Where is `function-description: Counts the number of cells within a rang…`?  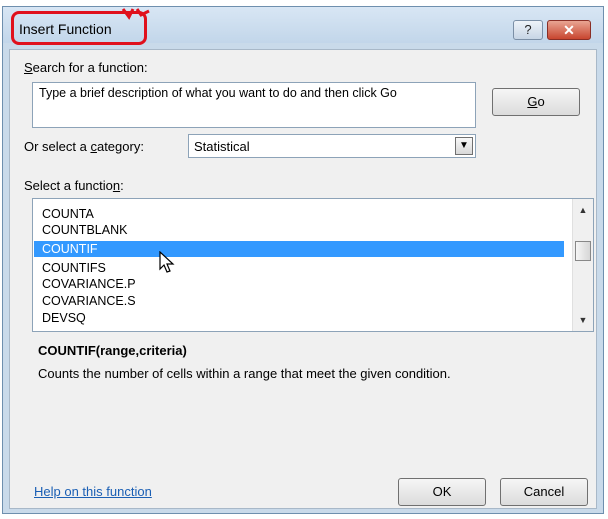
function-description: Counts the number of cells within a rang… is located at coordinates (244, 373).